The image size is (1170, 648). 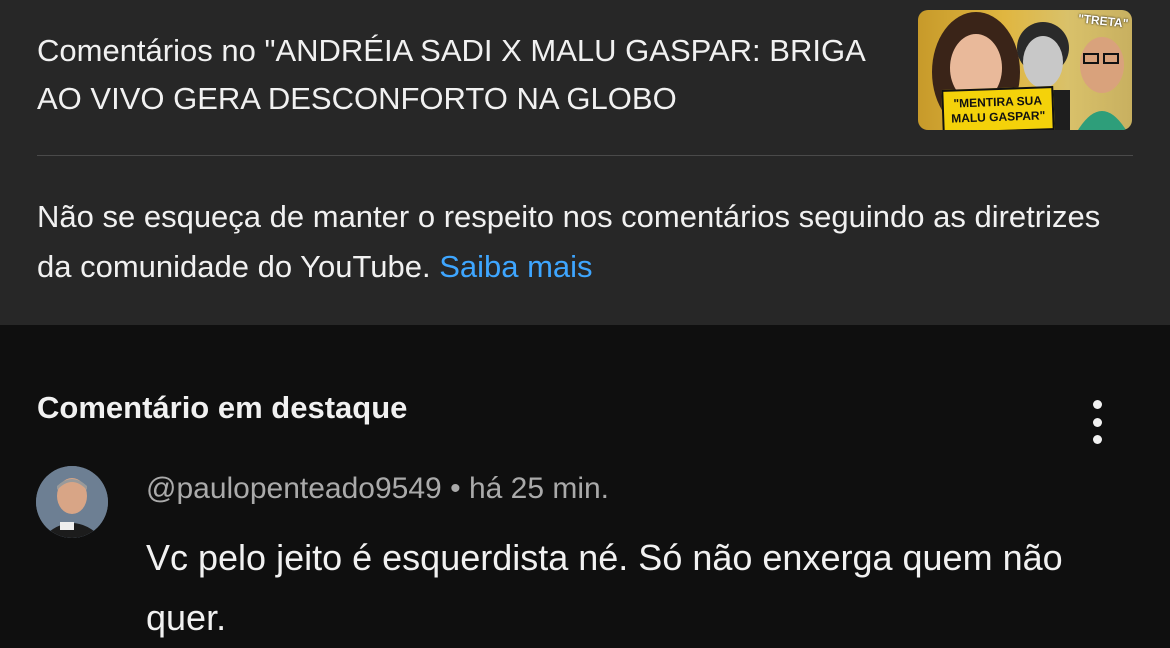 I want to click on avatar, so click(x=72, y=502).